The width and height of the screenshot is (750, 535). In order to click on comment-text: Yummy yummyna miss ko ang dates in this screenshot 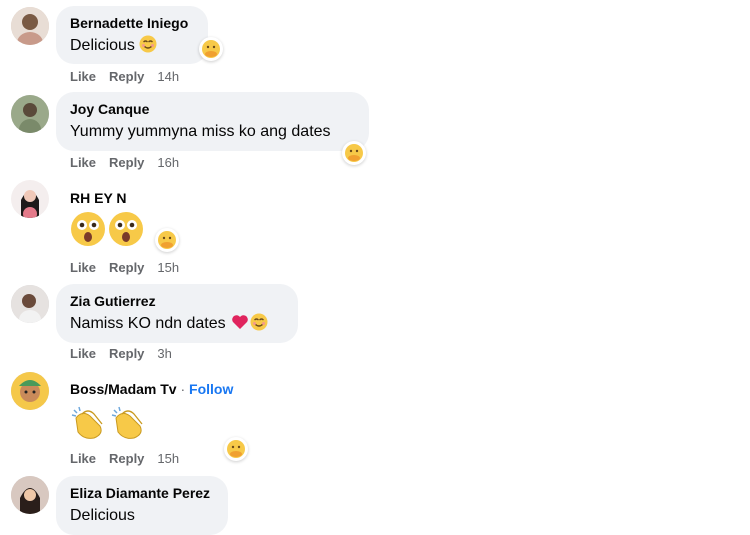, I will do `click(200, 131)`.